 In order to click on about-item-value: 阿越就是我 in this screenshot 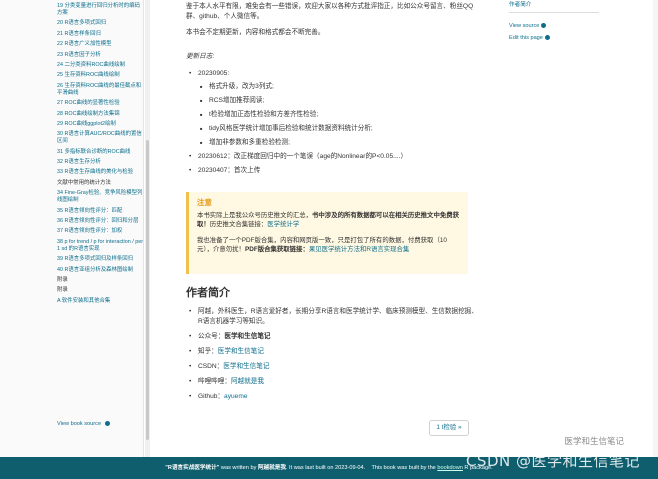, I will do `click(247, 381)`.